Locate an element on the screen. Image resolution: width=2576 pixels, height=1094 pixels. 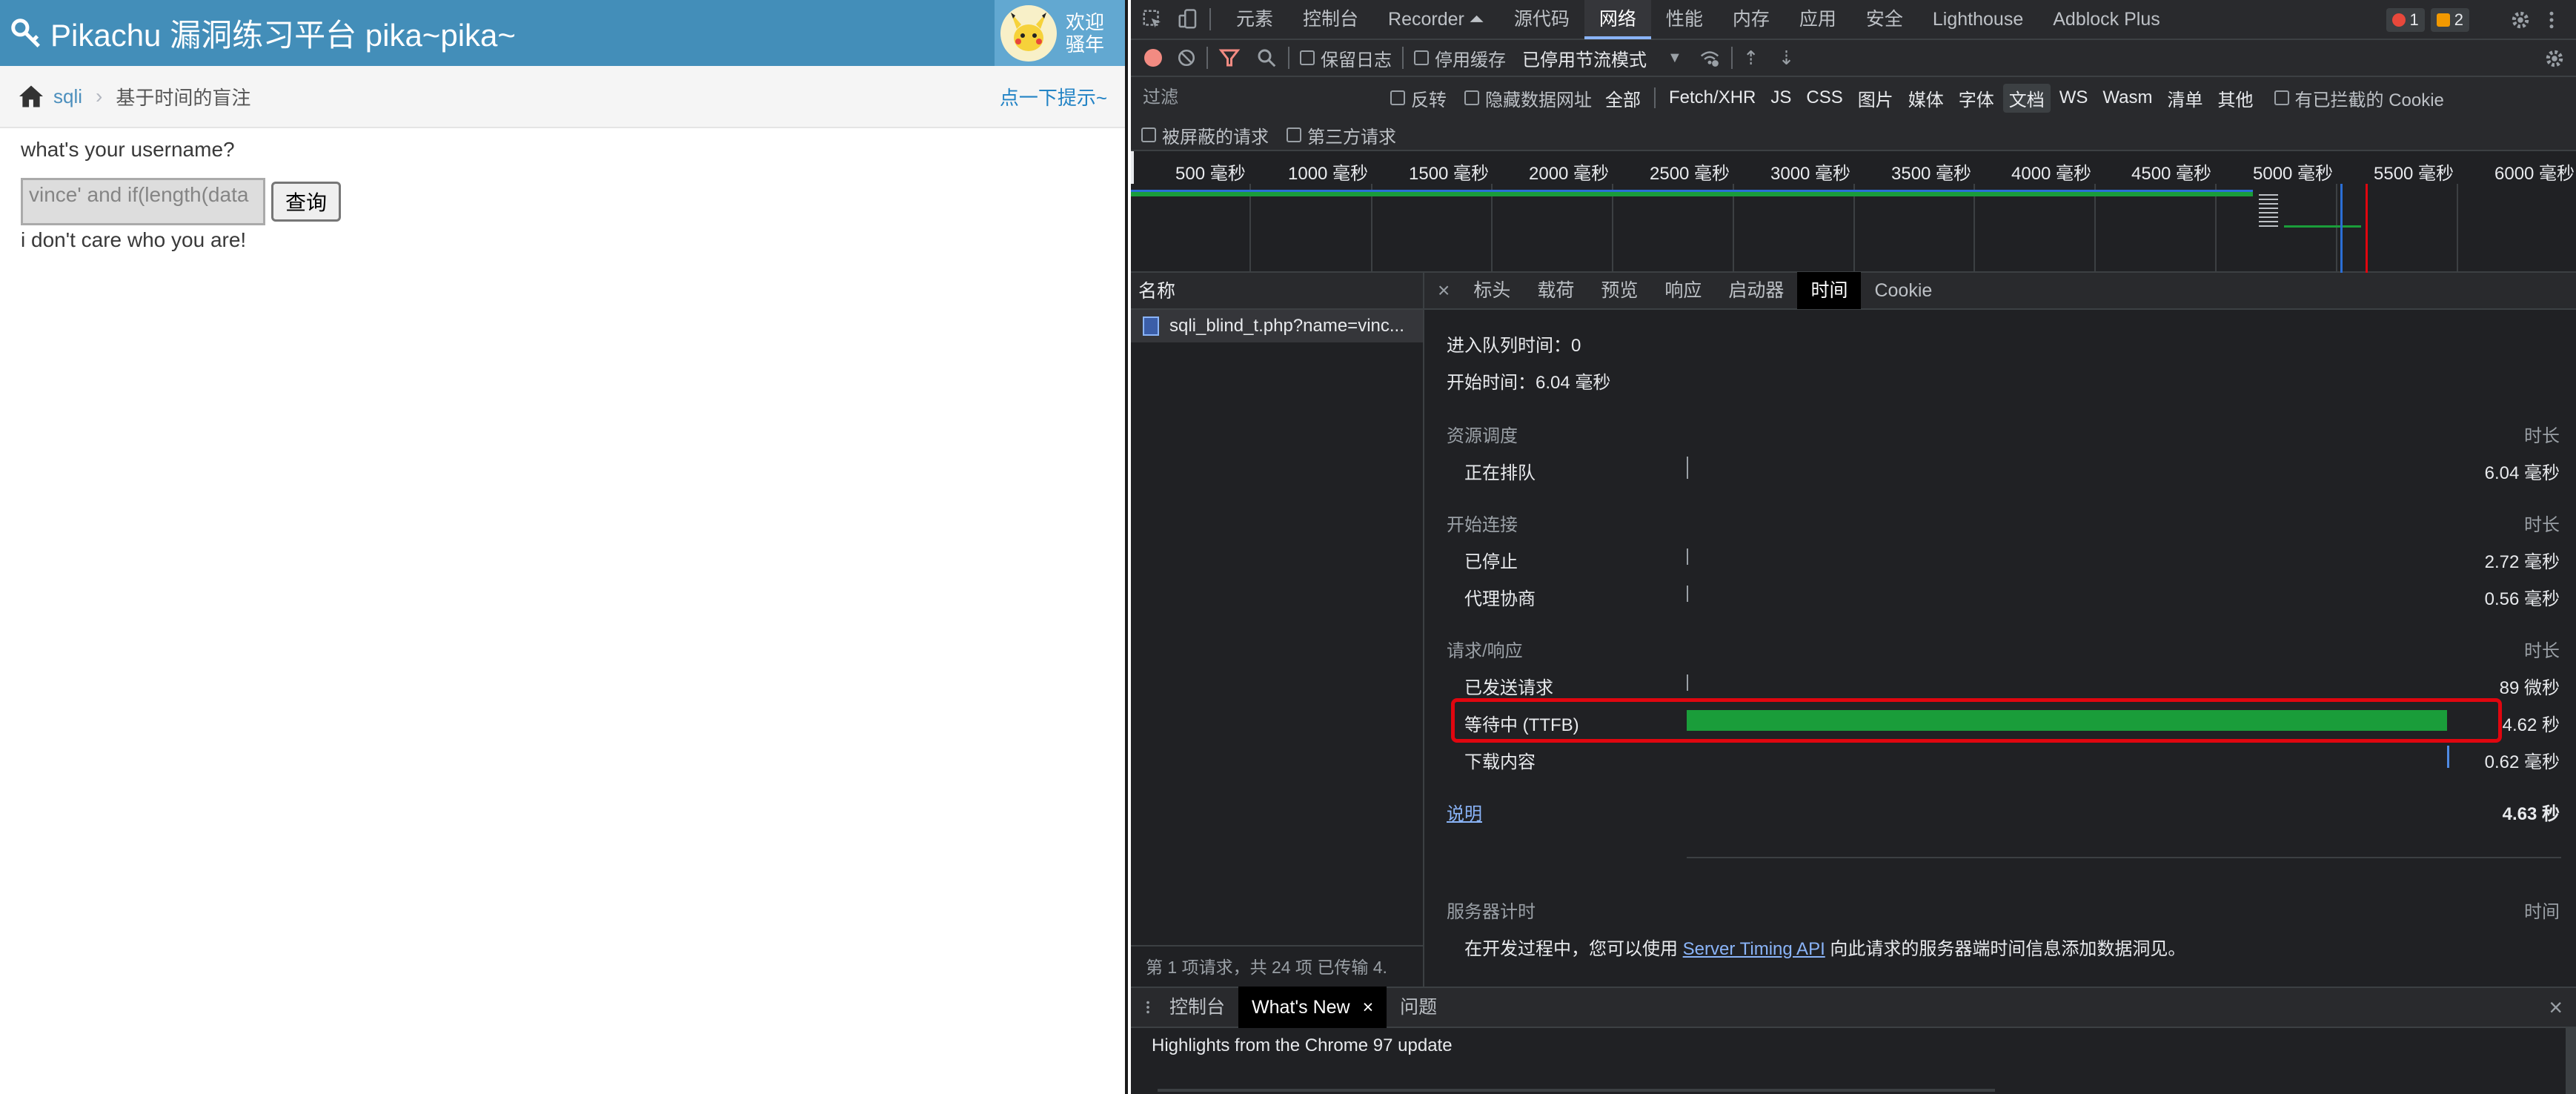
tab-sources: 源代码 is located at coordinates (1541, 19).